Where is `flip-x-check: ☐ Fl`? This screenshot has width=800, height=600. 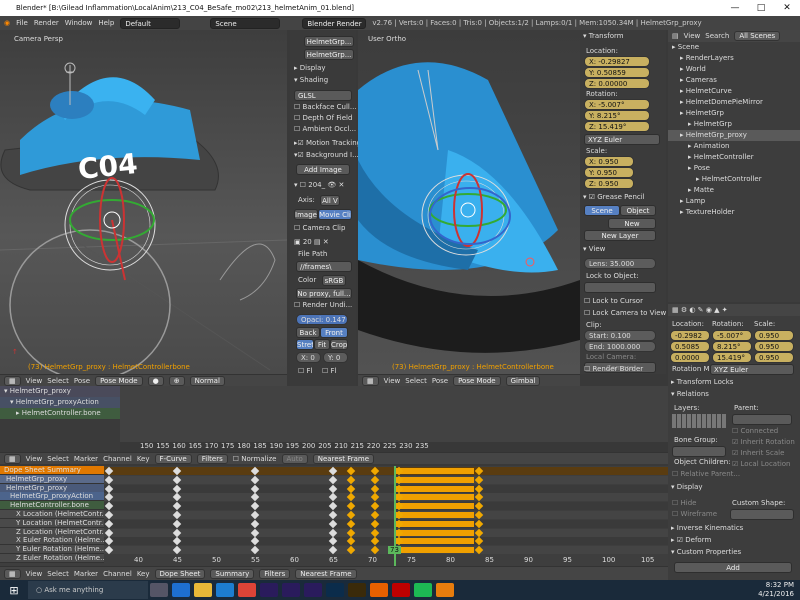 flip-x-check: ☐ Fl is located at coordinates (305, 371).